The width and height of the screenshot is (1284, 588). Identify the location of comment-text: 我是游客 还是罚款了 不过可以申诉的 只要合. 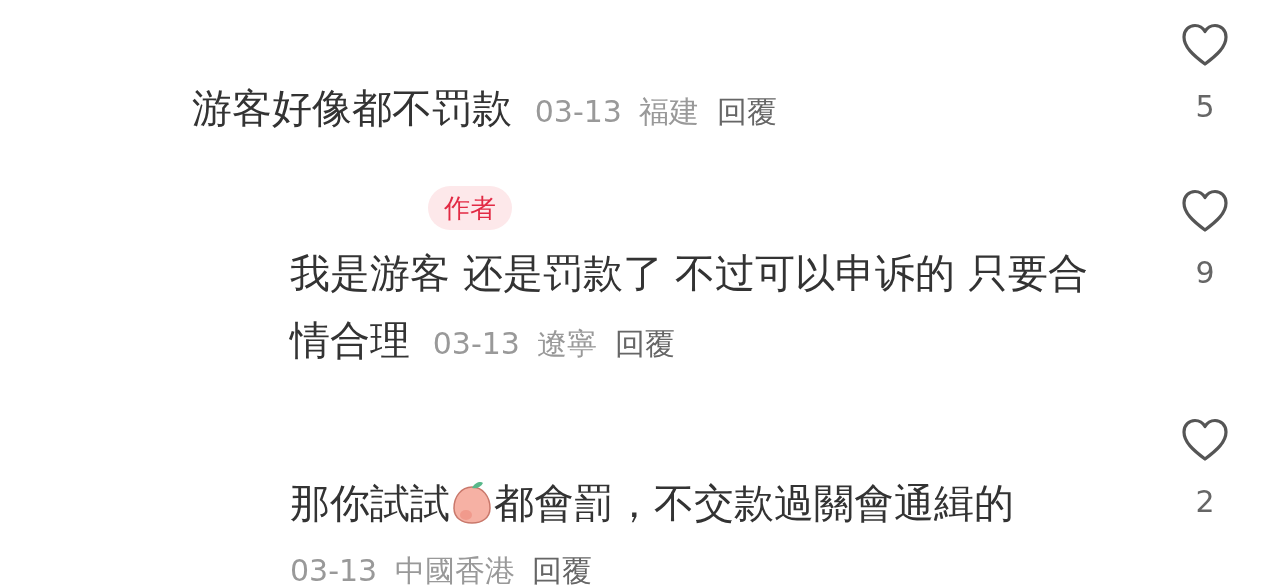
(689, 273).